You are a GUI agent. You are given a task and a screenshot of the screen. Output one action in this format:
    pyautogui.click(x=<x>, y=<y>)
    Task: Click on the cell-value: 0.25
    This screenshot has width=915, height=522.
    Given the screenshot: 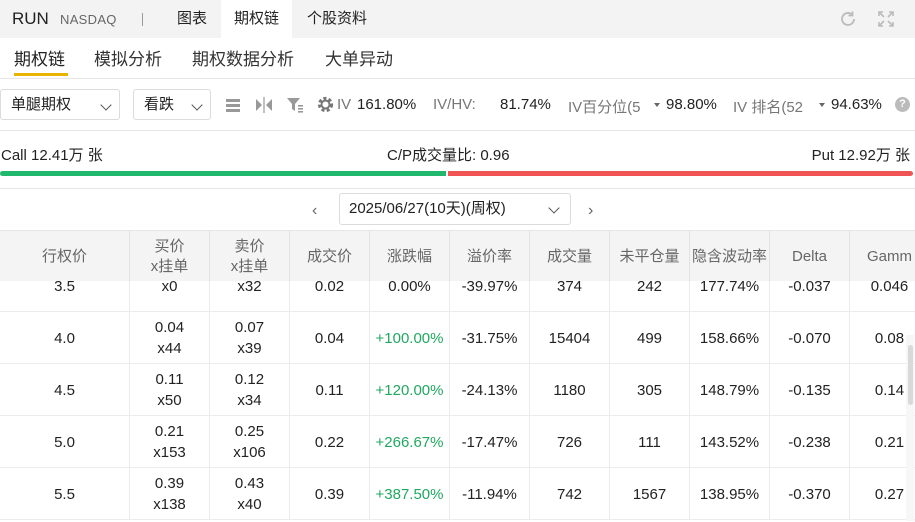 What is the action you would take?
    pyautogui.click(x=249, y=431)
    